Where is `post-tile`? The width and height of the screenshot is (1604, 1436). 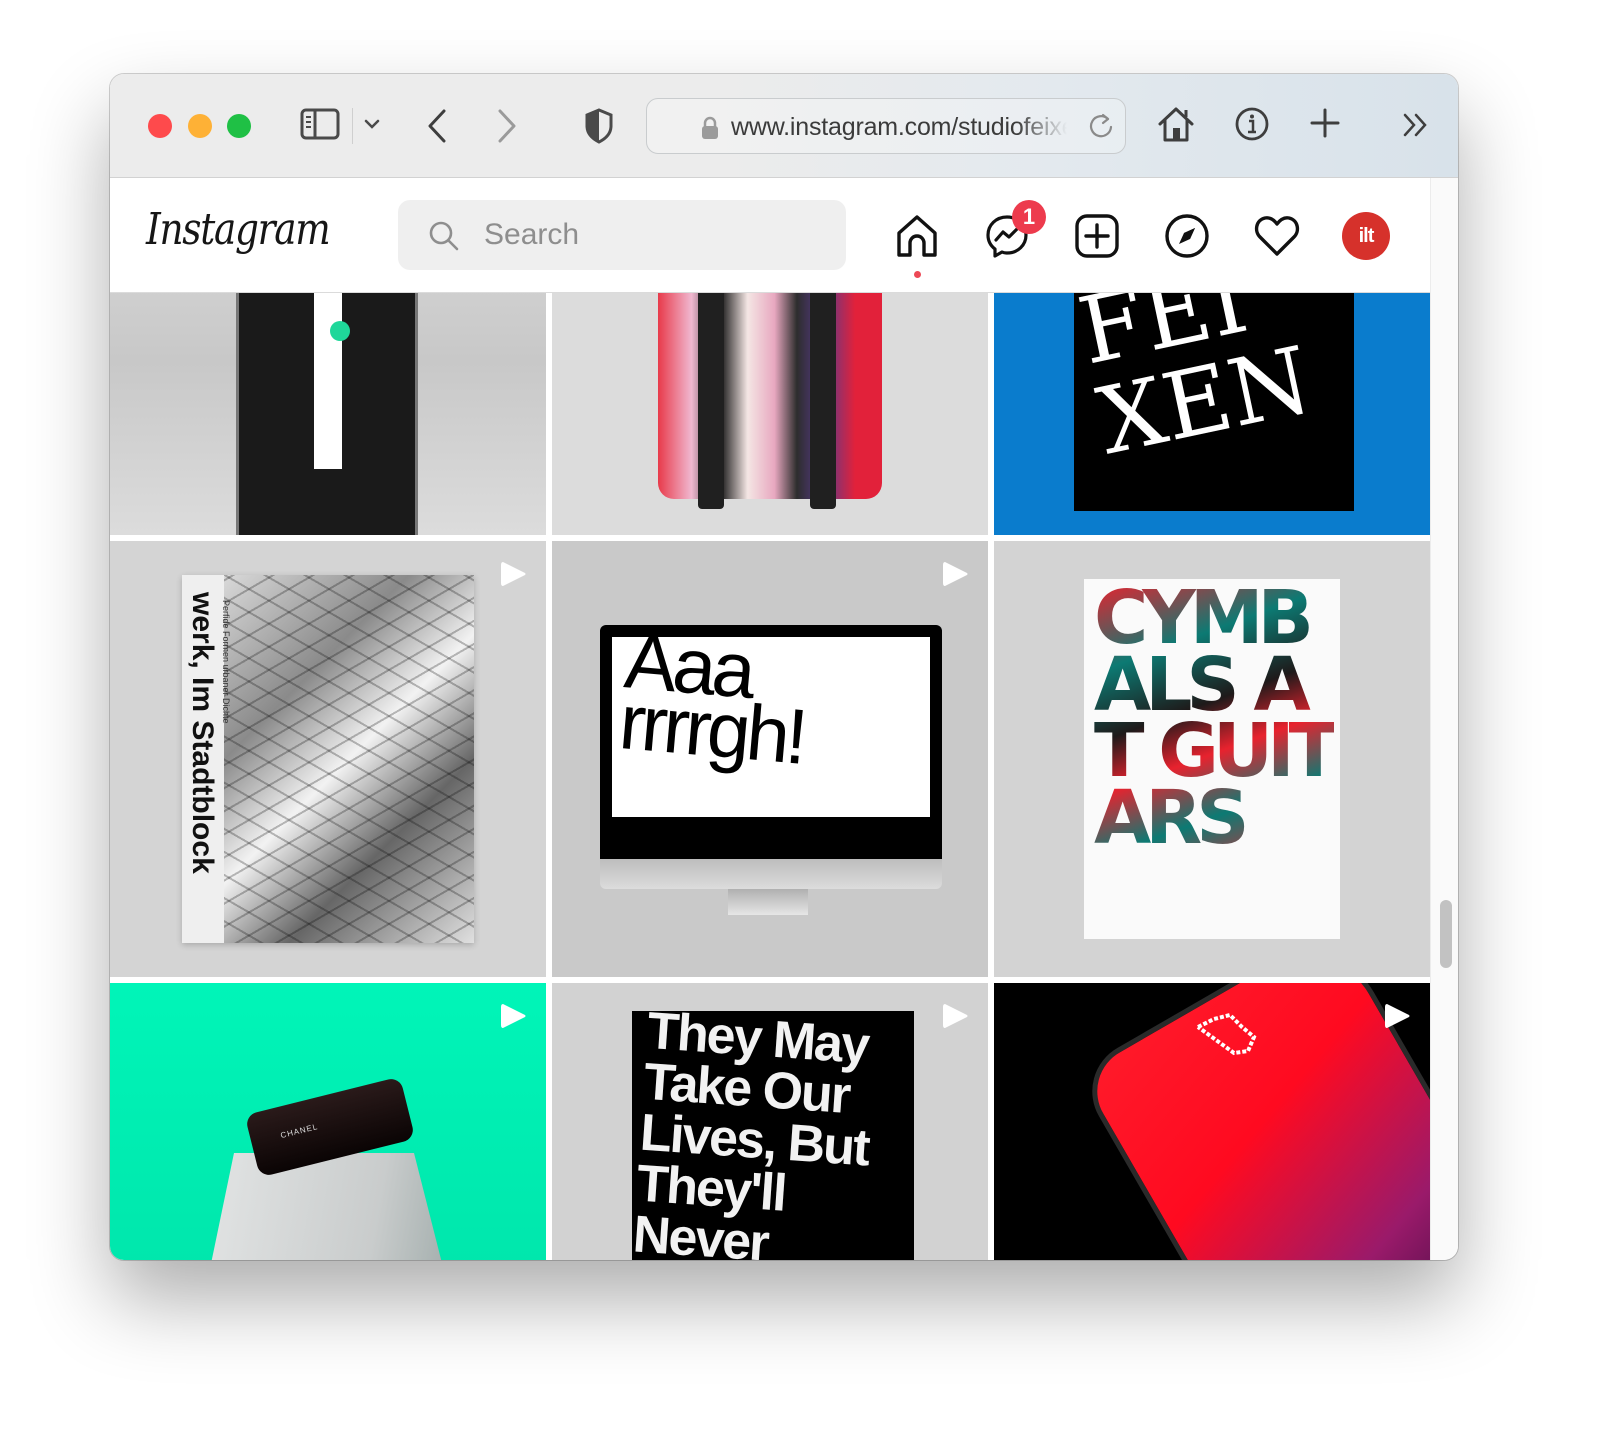 post-tile is located at coordinates (1212, 1121).